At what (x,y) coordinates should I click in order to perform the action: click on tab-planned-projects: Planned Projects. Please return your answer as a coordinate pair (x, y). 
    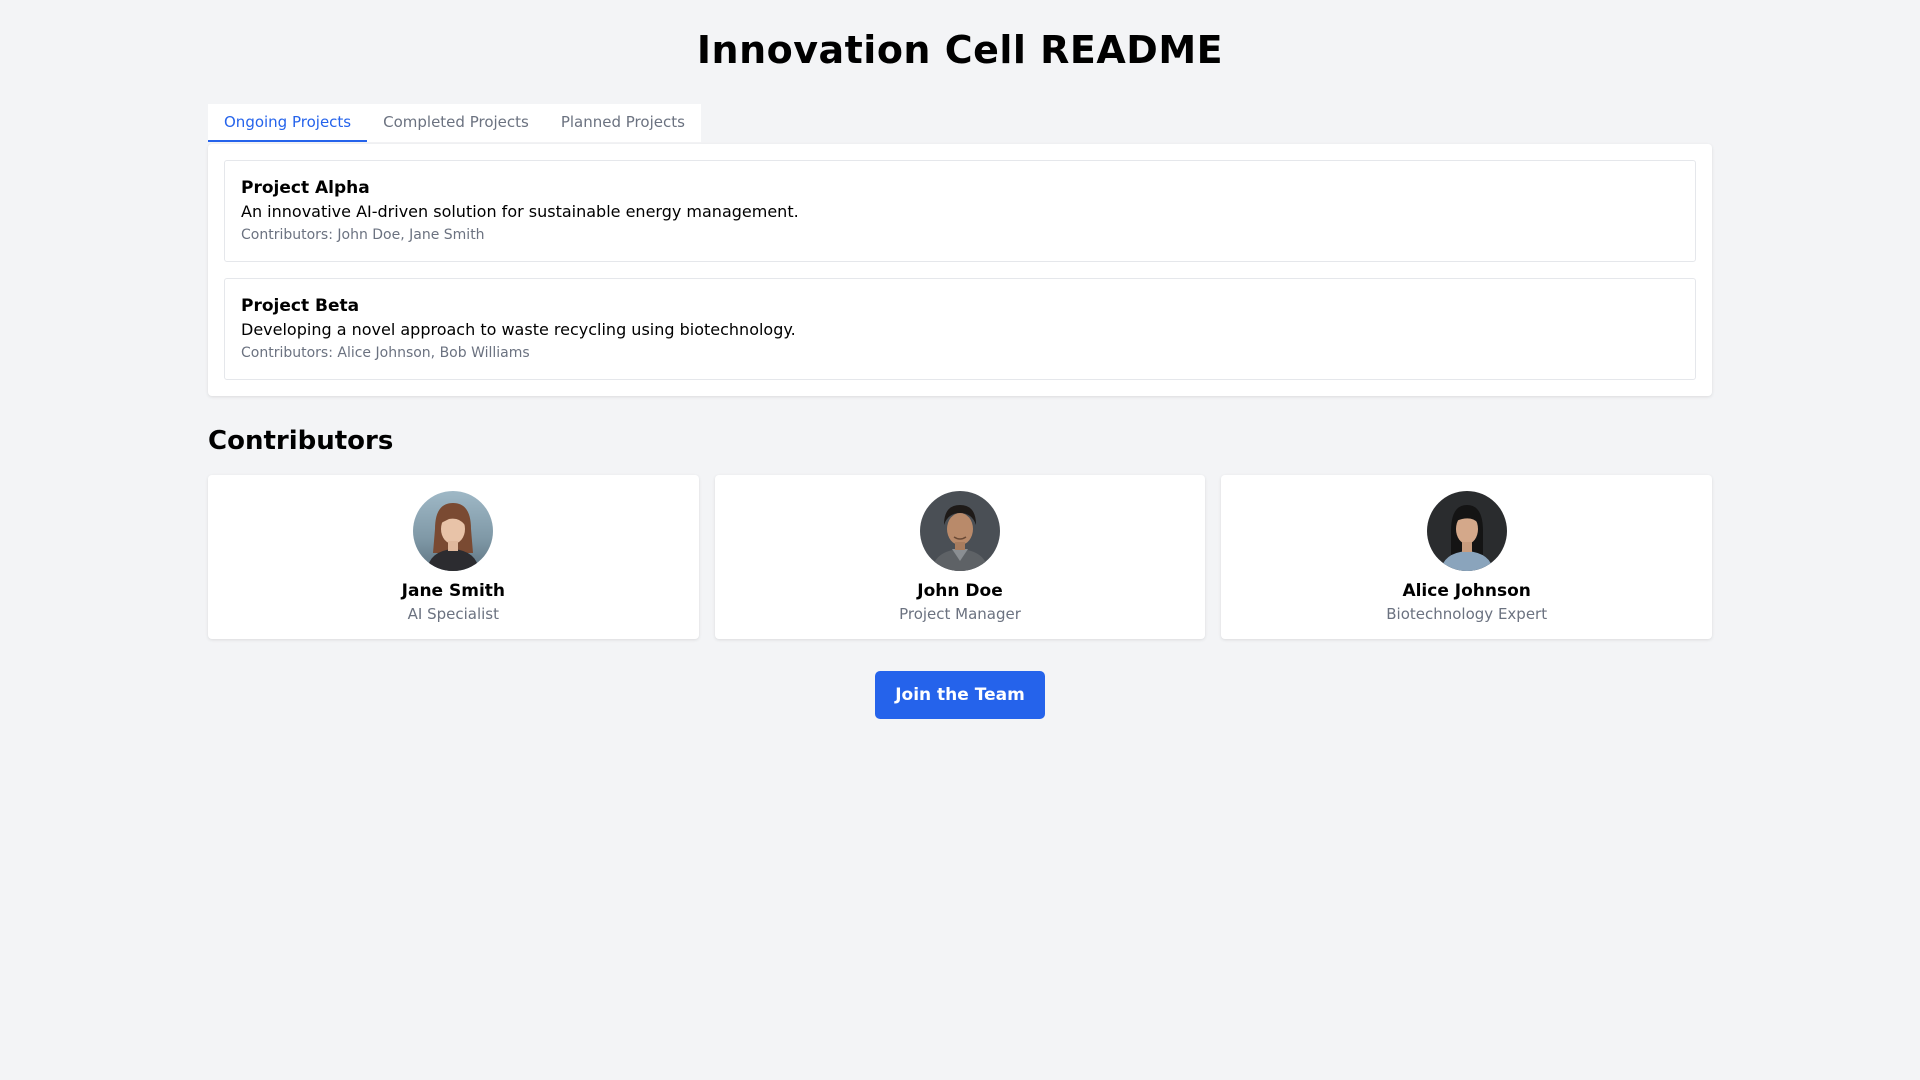
    Looking at the image, I should click on (623, 123).